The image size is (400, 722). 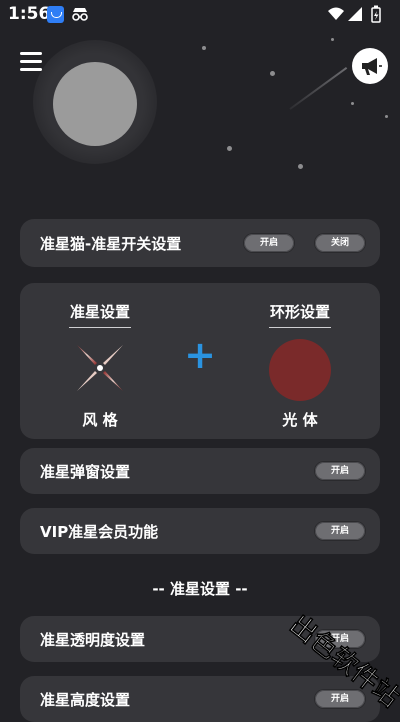 What do you see at coordinates (300, 420) in the screenshot?
I see `glow-body-label: 光 体` at bounding box center [300, 420].